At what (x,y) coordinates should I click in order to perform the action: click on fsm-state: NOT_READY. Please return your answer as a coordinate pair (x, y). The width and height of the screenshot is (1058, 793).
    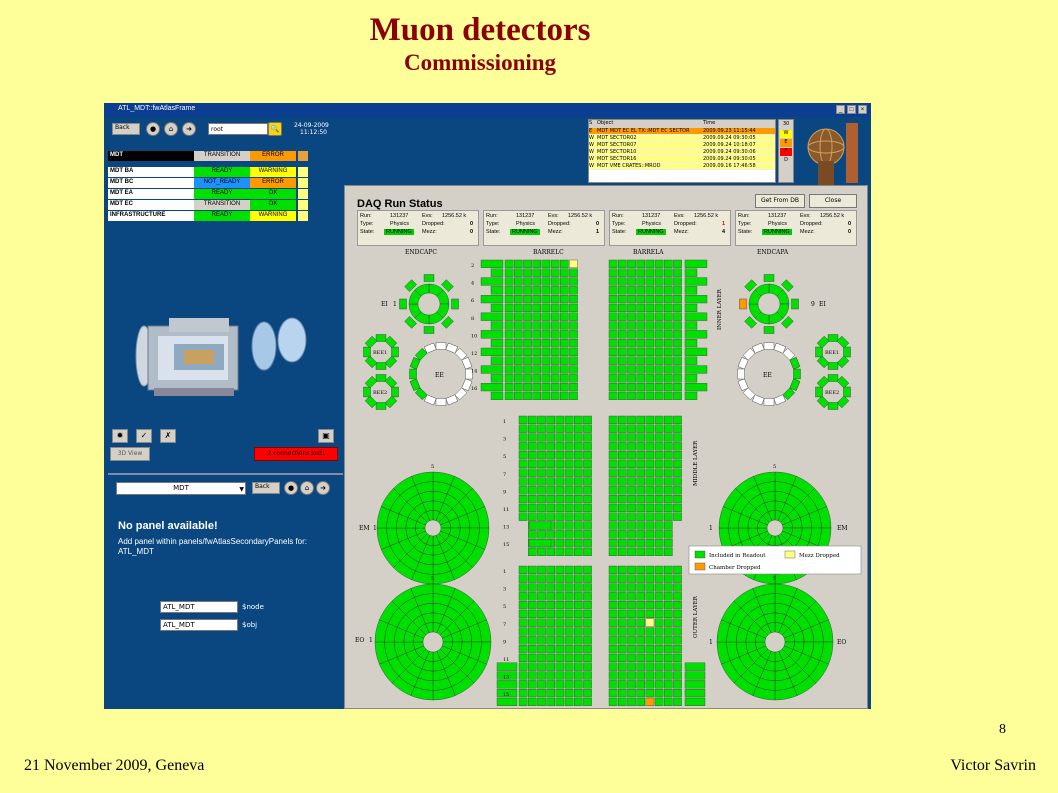
    Looking at the image, I should click on (222, 183).